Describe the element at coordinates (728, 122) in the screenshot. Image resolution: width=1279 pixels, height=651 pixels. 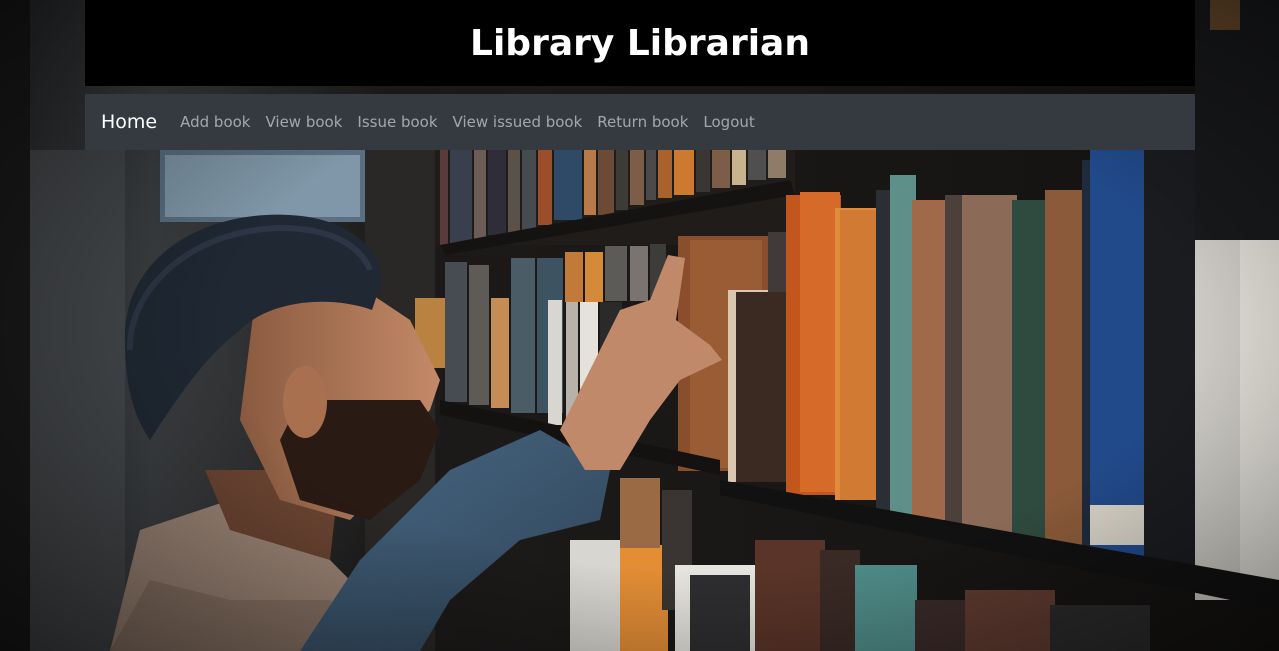
I see `nav-link-logout: Logout` at that location.